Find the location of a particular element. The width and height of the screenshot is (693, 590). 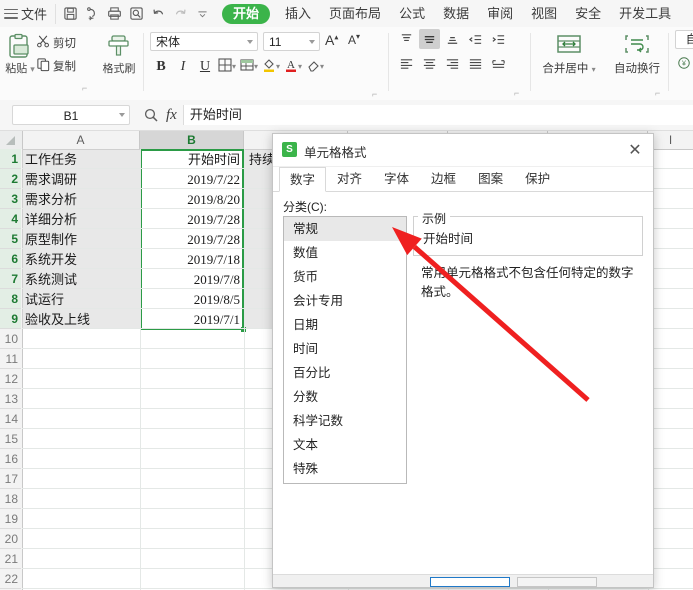

category-item-8: 科学记数 is located at coordinates (345, 421).